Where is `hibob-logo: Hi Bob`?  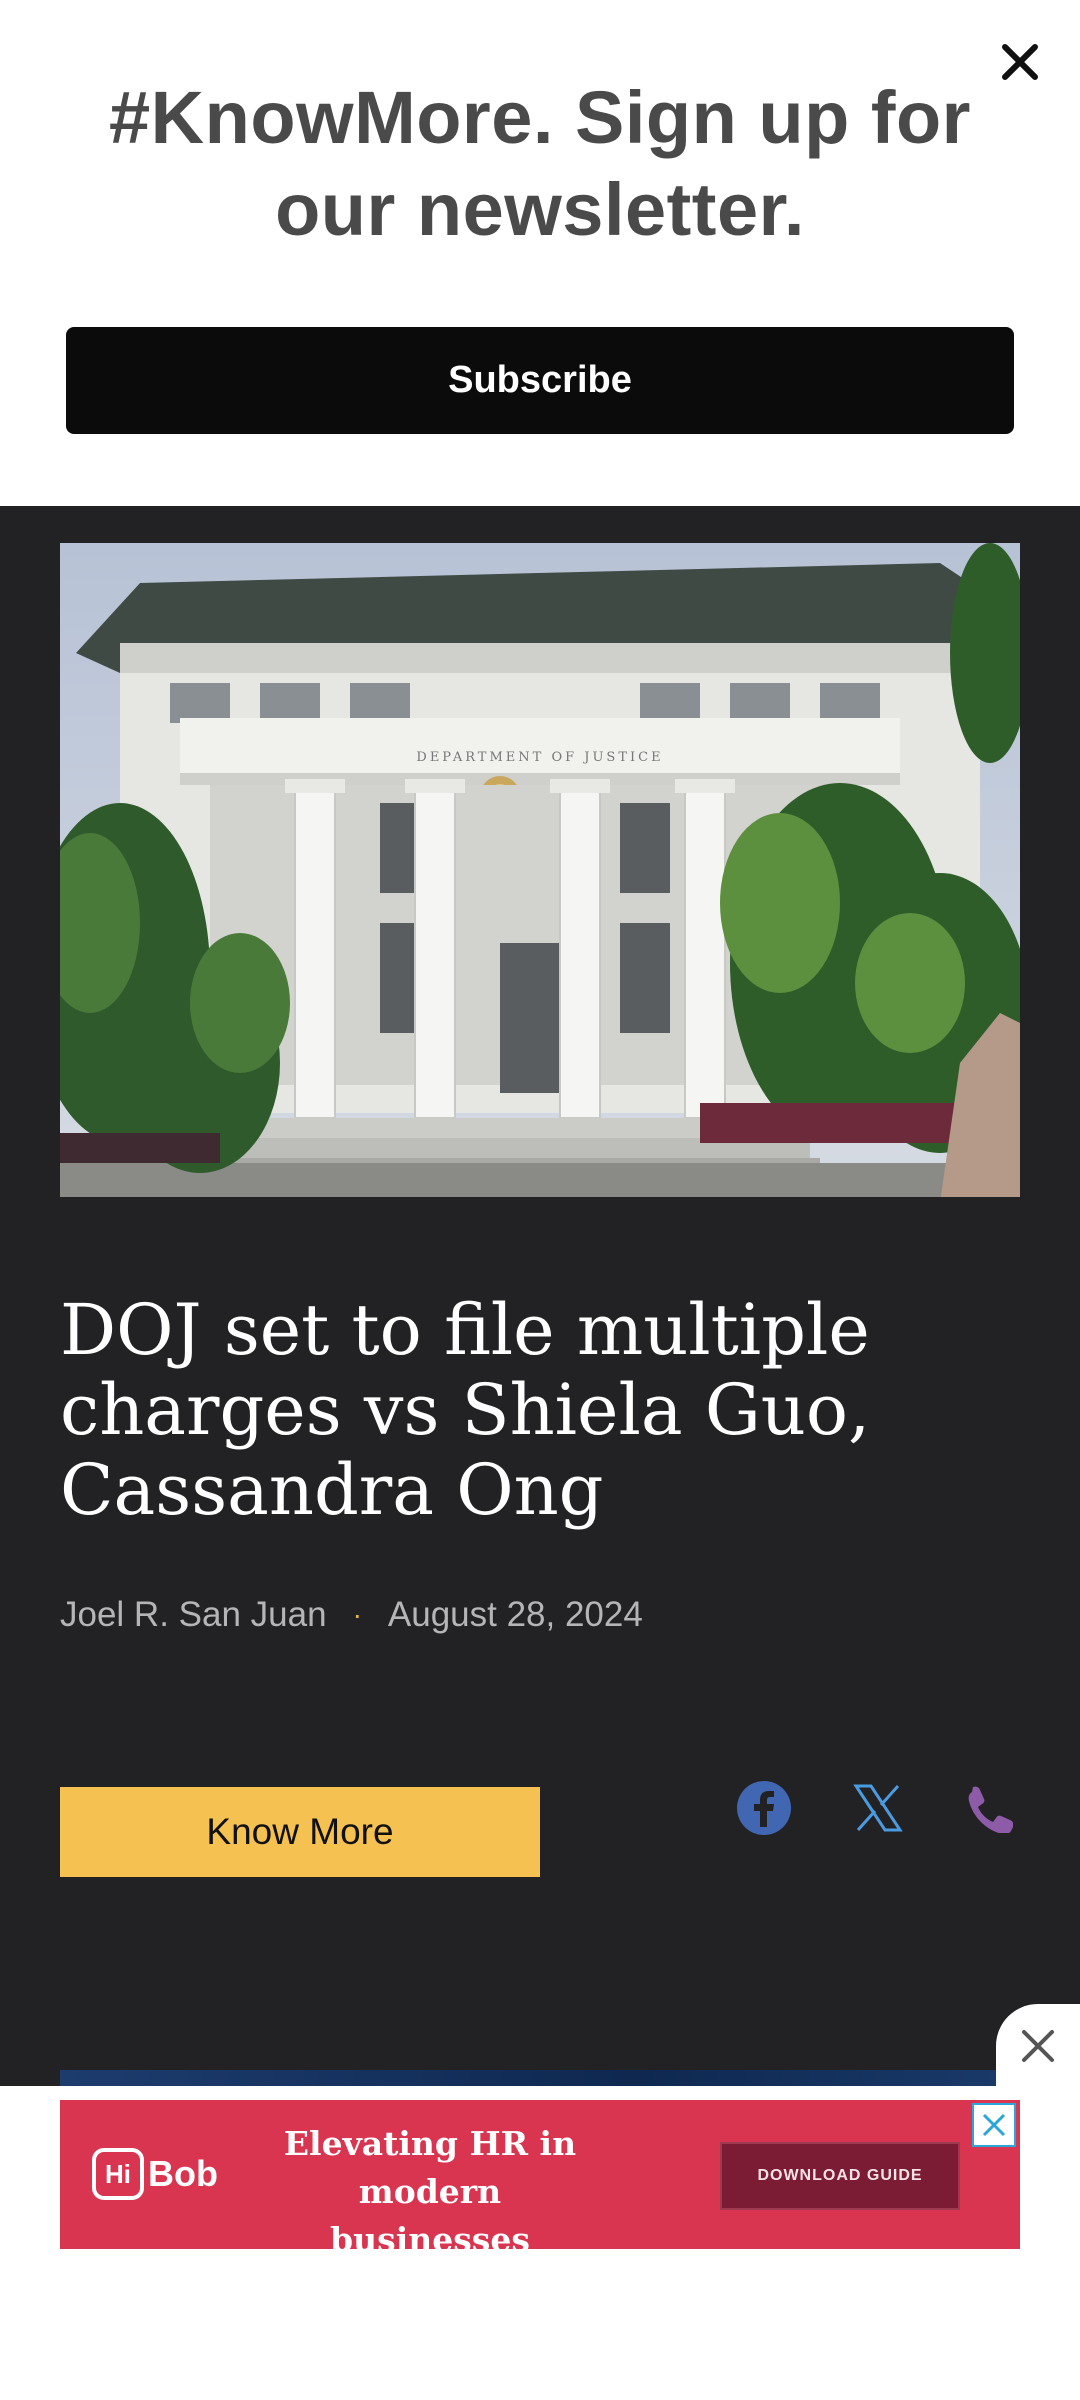
hibob-logo: Hi Bob is located at coordinates (155, 2174).